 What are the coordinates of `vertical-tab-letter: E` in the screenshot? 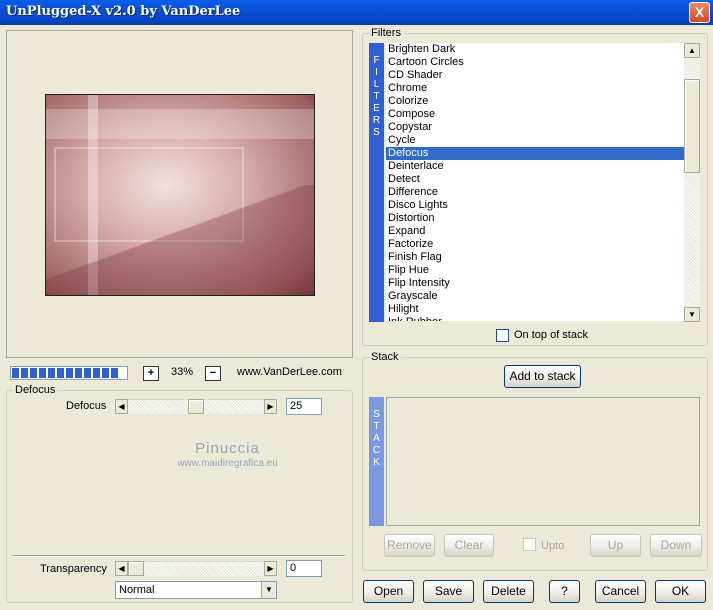 It's located at (376, 108).